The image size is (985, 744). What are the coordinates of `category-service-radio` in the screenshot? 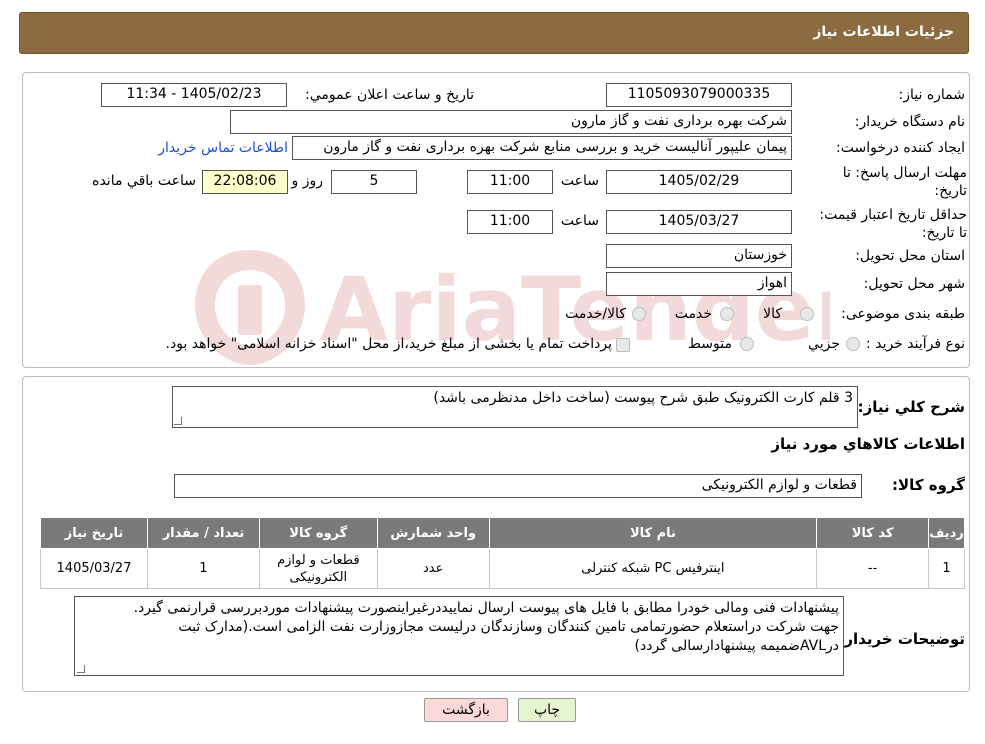 It's located at (727, 314).